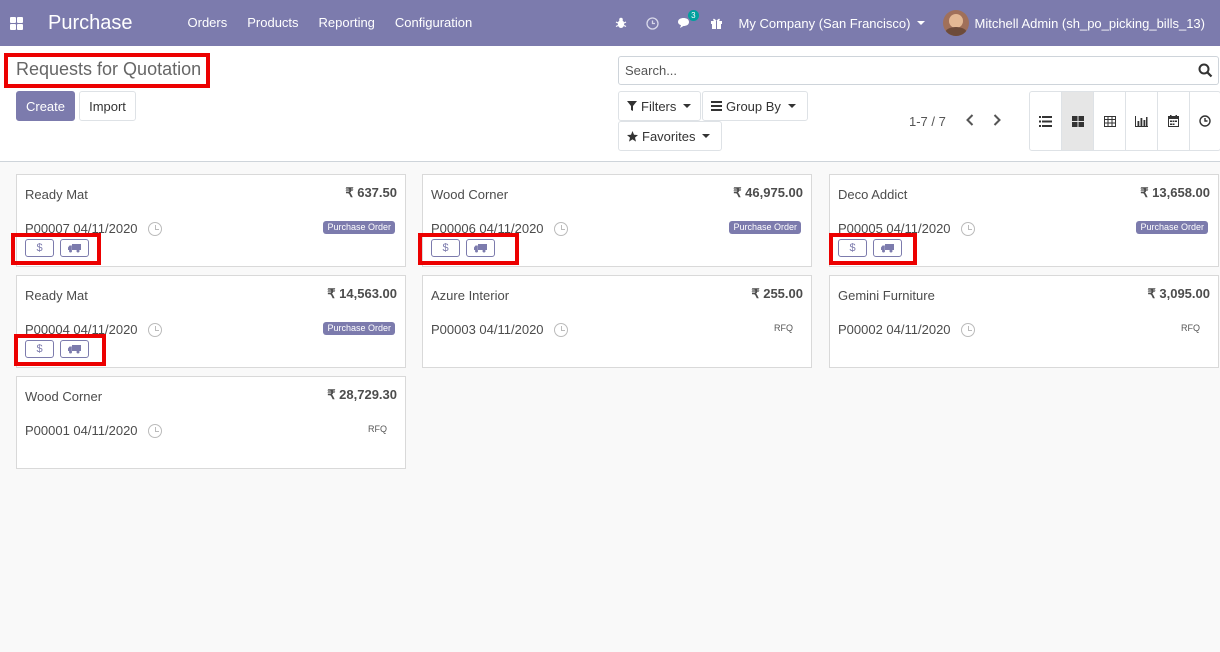  I want to click on favorites-label: Favorites, so click(669, 136).